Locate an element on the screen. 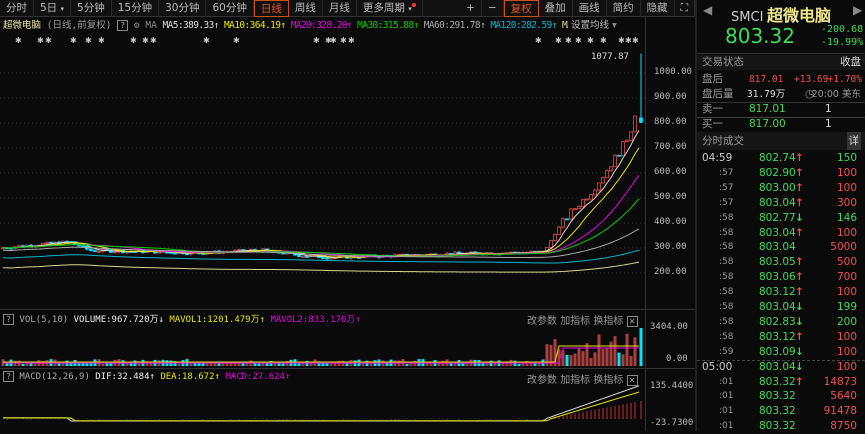 The width and height of the screenshot is (865, 434). toolbar-button: 复权 is located at coordinates (521, 8).